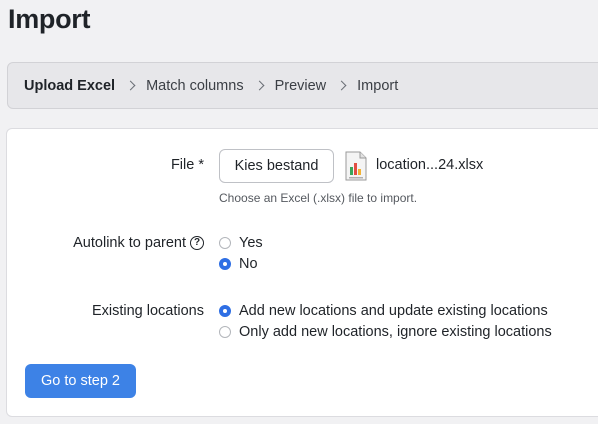  I want to click on autolink-yes-option: Yes, so click(241, 243).